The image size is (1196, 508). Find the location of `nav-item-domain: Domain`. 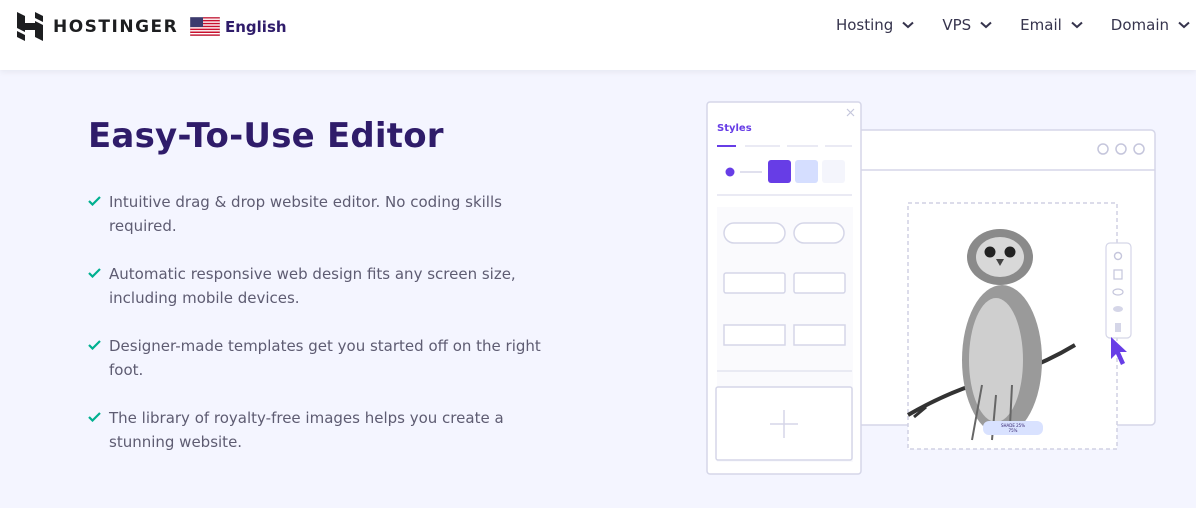

nav-item-domain: Domain is located at coordinates (1150, 25).